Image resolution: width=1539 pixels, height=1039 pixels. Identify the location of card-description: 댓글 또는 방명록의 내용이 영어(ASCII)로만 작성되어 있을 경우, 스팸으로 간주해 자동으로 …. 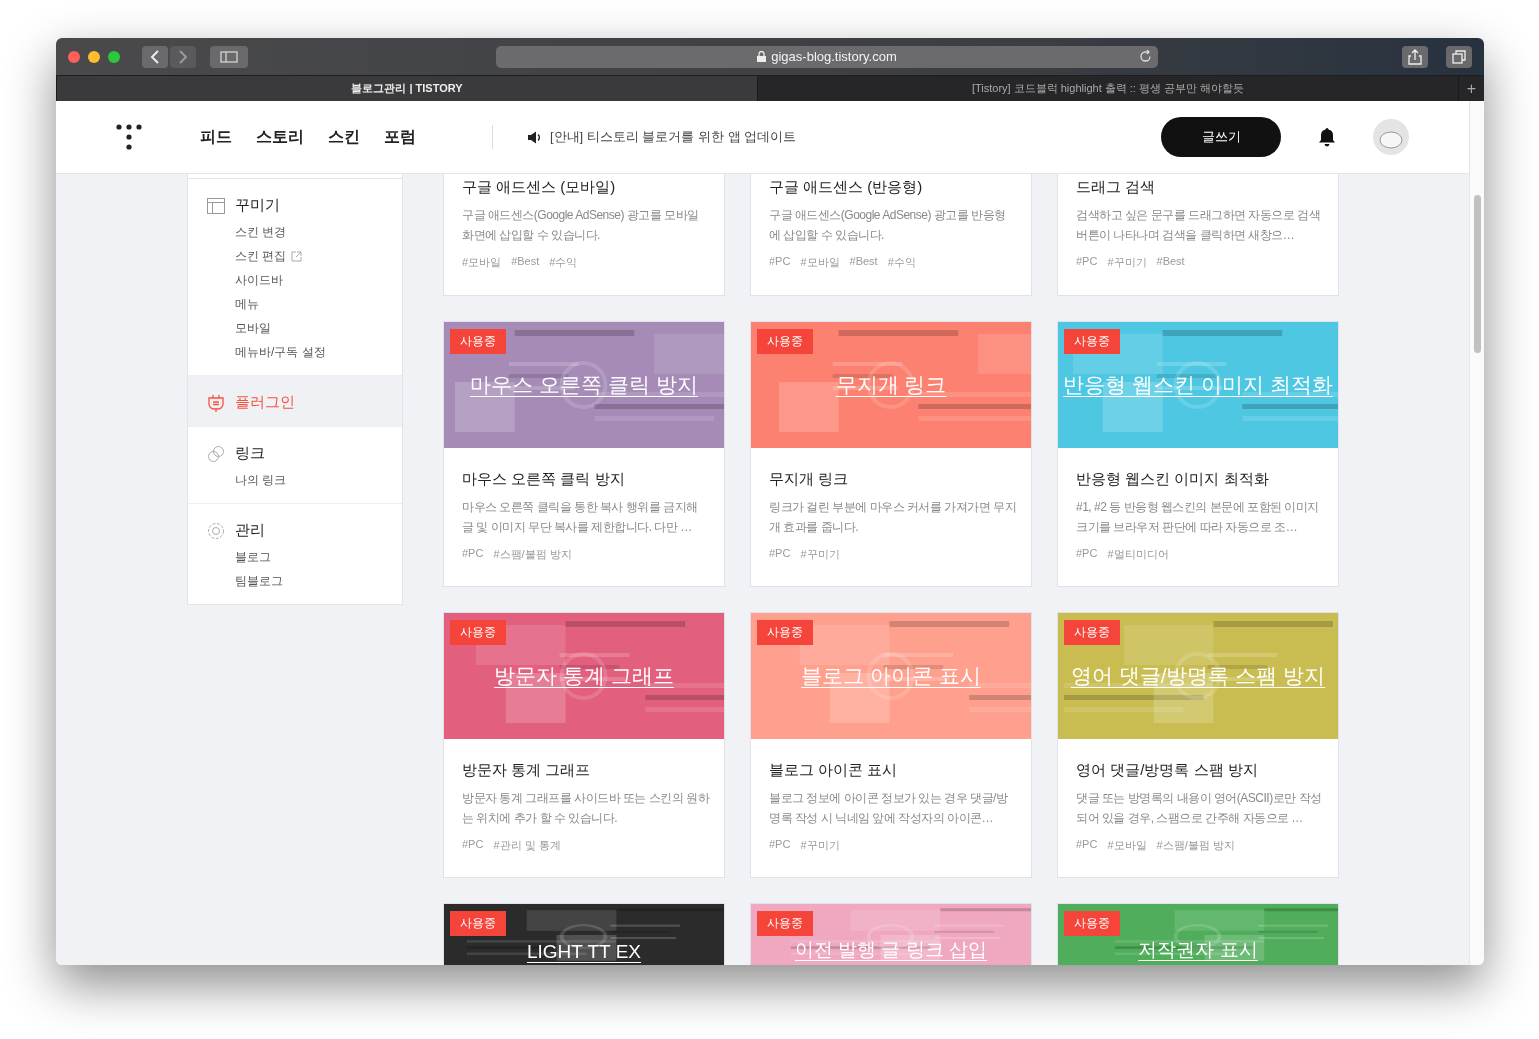
(1199, 808).